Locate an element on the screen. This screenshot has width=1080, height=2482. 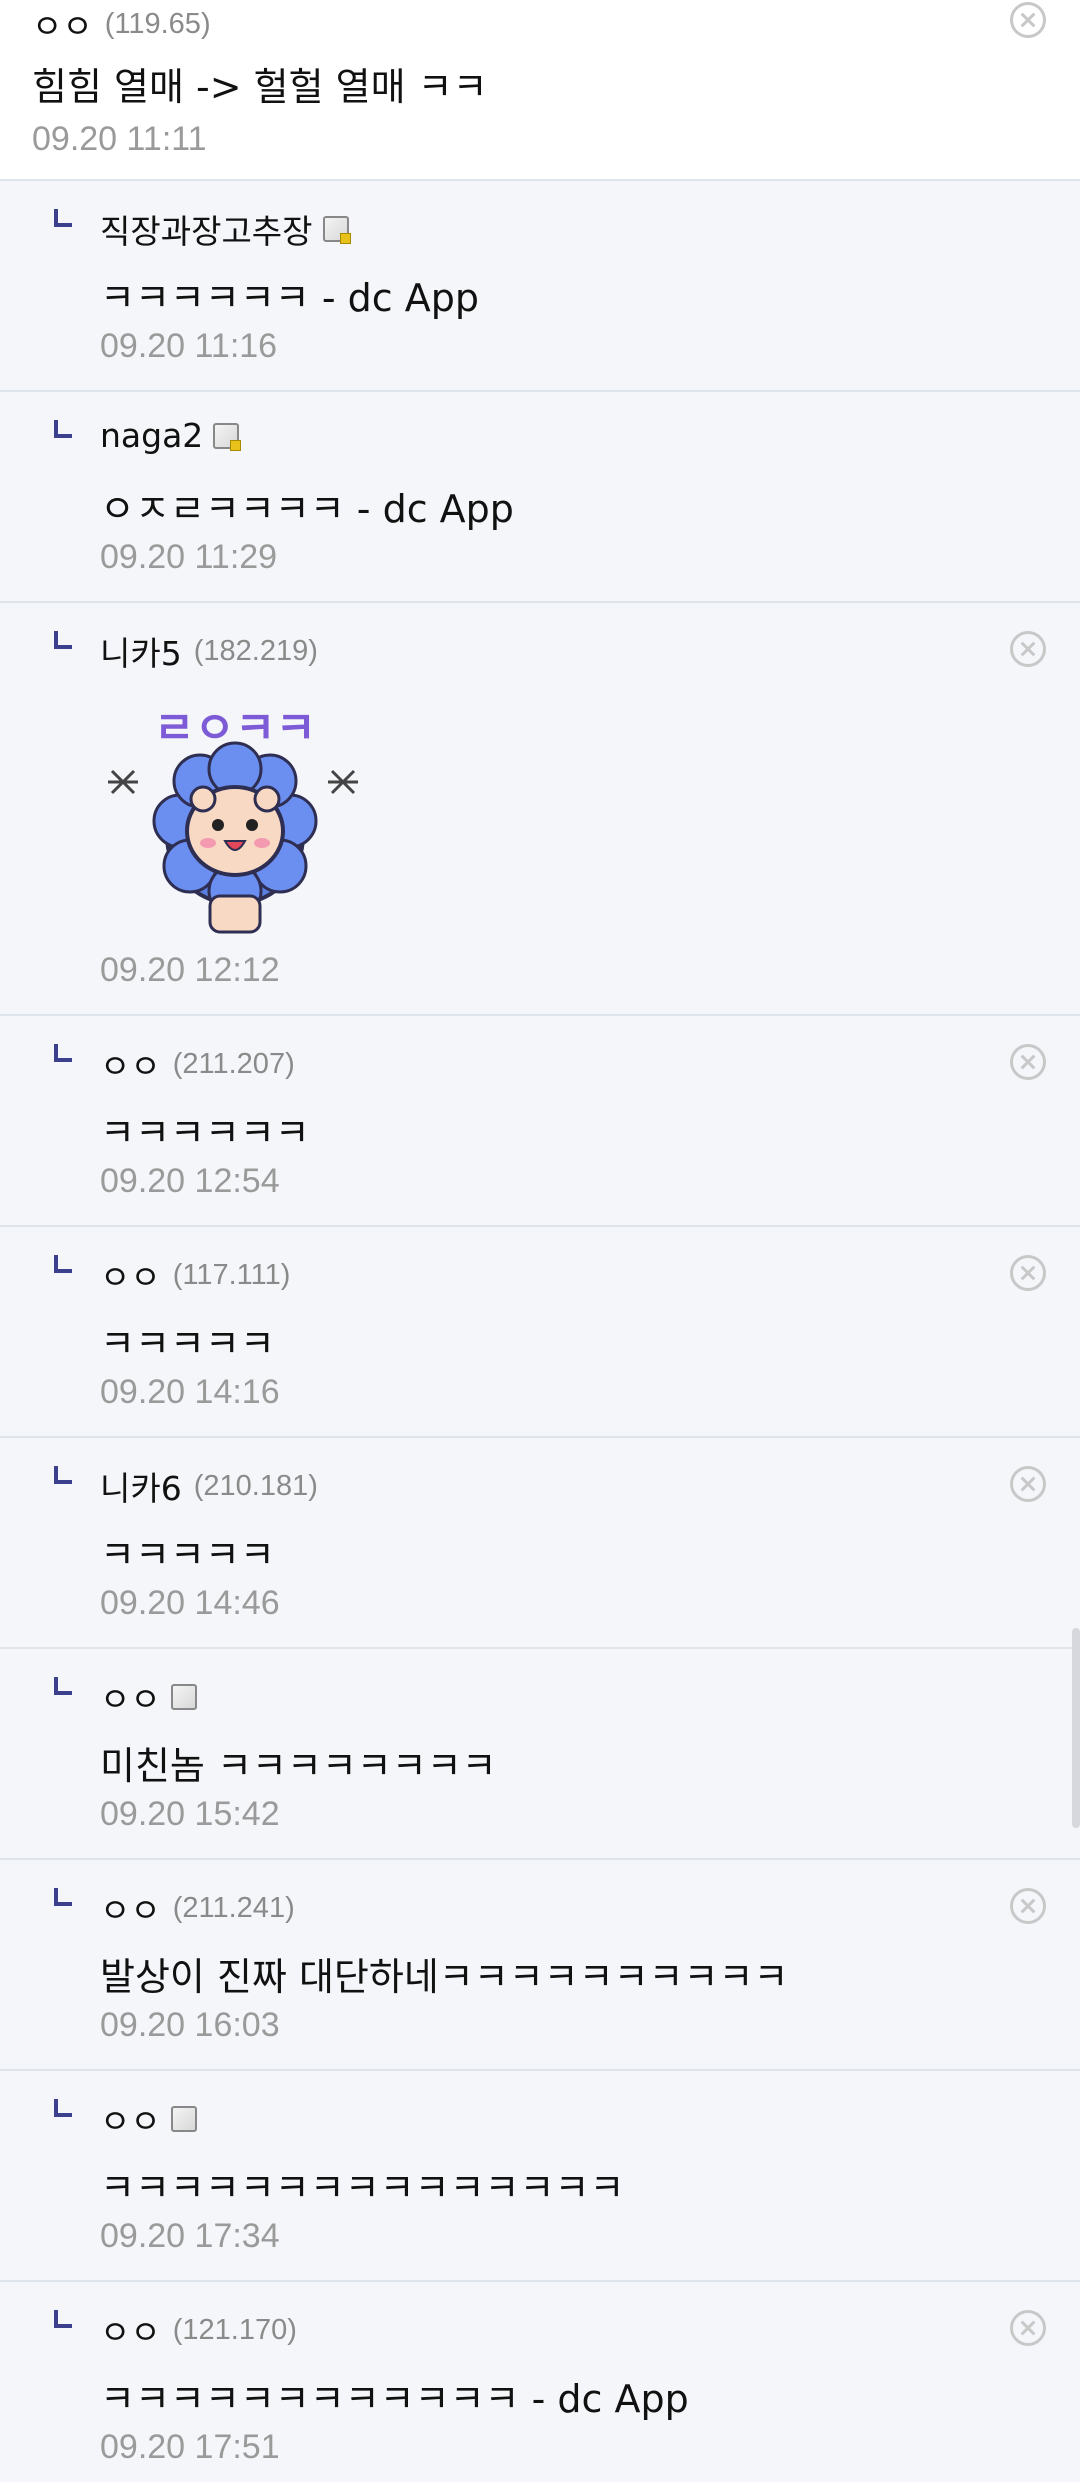
ip-address: (211.241) is located at coordinates (233, 1907).